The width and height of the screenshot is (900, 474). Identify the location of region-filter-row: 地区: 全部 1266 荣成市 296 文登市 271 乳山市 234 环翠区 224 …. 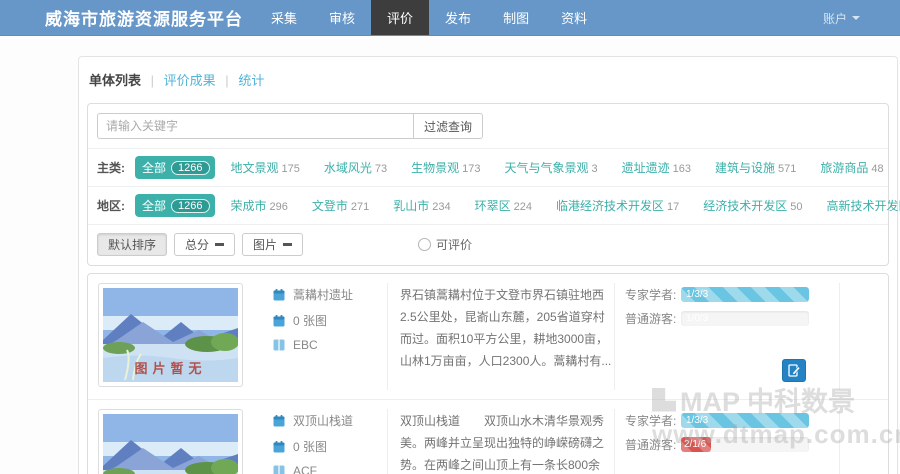
(494, 205).